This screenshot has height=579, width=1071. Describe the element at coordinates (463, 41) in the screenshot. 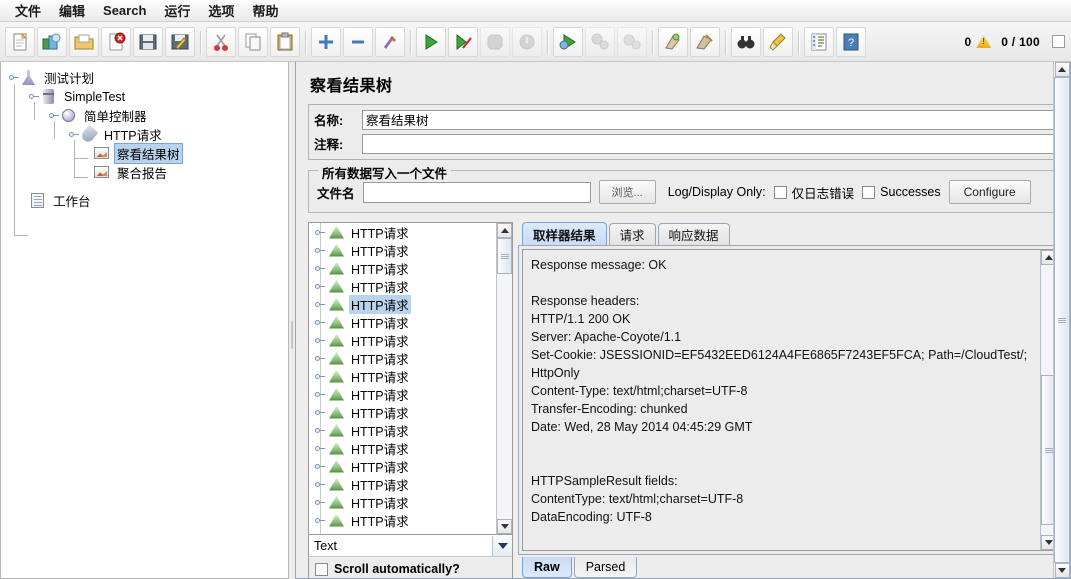

I see `start-no-timers-icon` at that location.